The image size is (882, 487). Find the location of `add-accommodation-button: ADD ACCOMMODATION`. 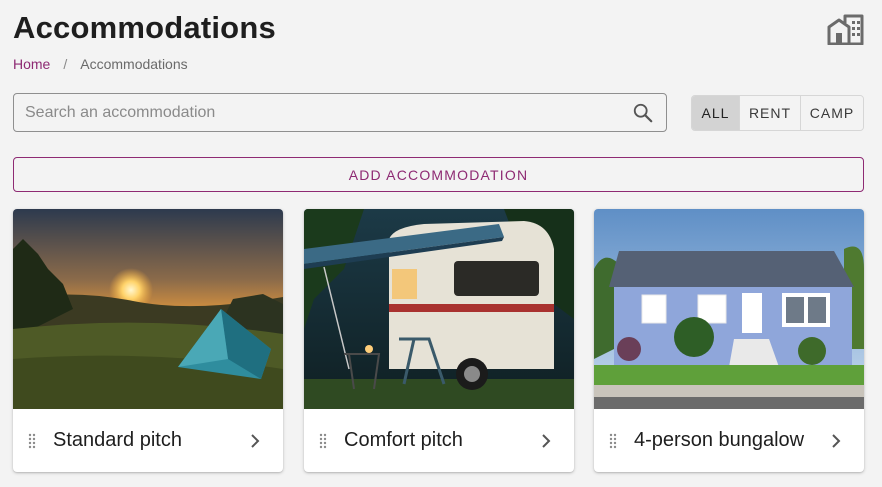

add-accommodation-button: ADD ACCOMMODATION is located at coordinates (438, 174).